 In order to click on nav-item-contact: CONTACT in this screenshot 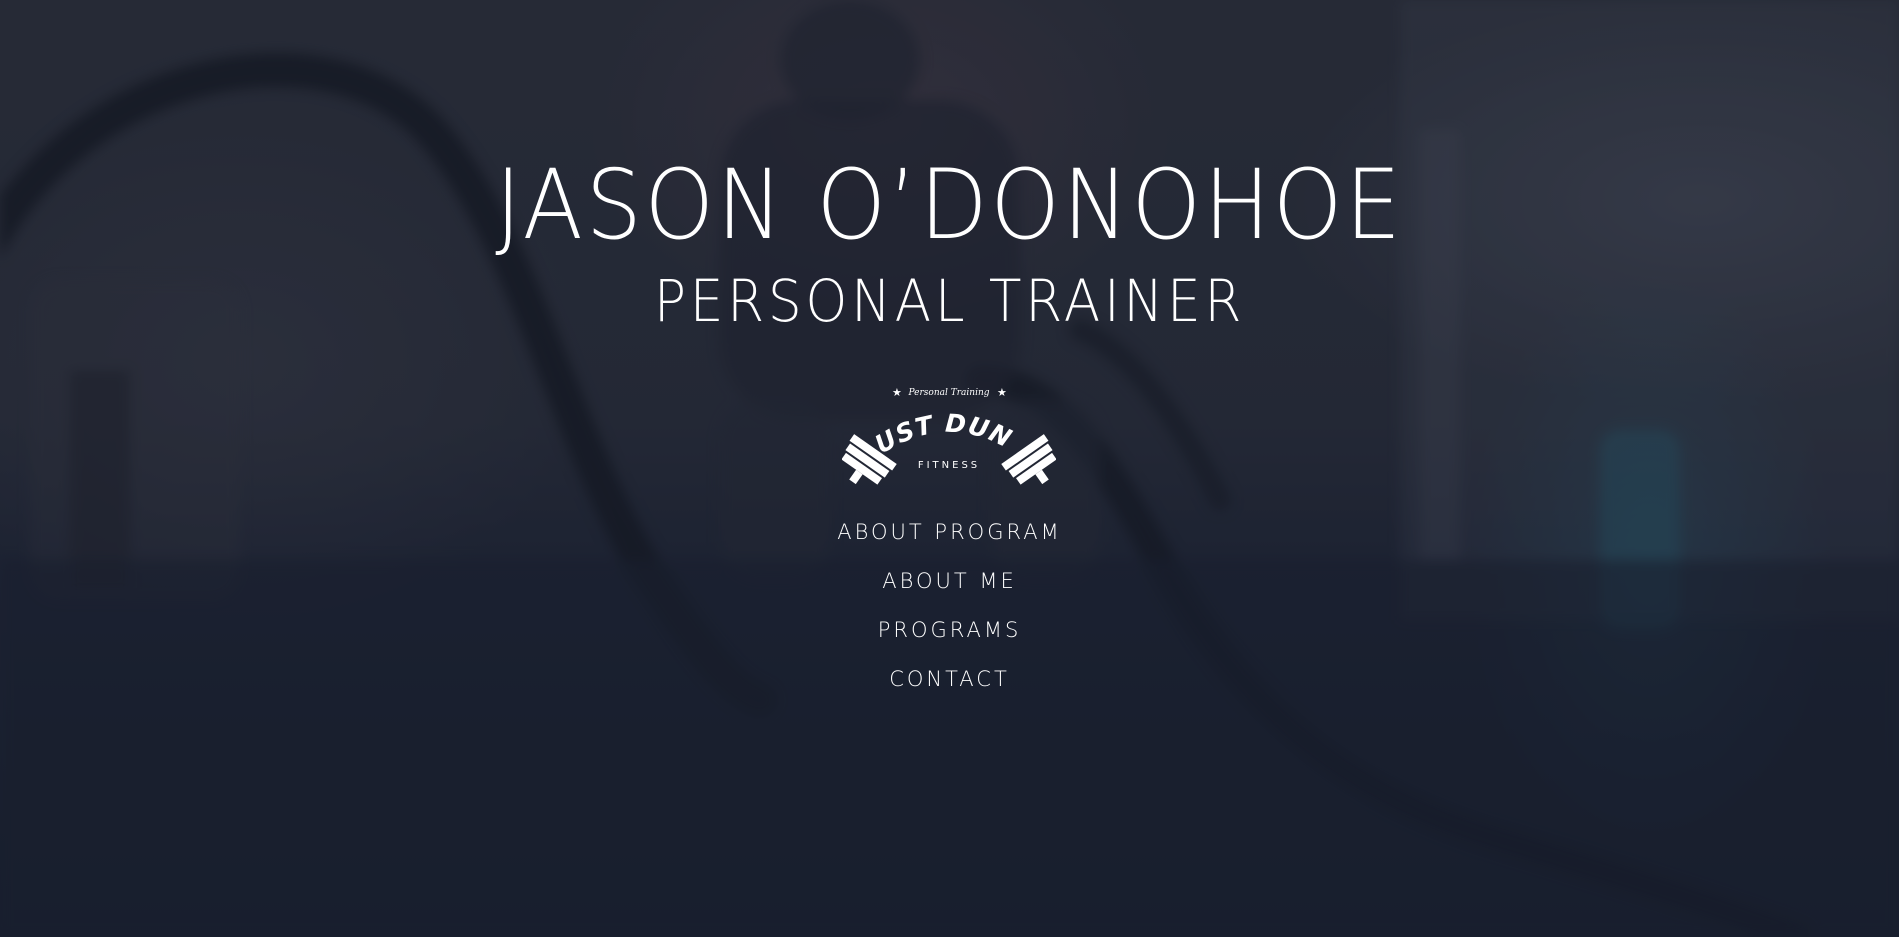, I will do `click(949, 686)`.